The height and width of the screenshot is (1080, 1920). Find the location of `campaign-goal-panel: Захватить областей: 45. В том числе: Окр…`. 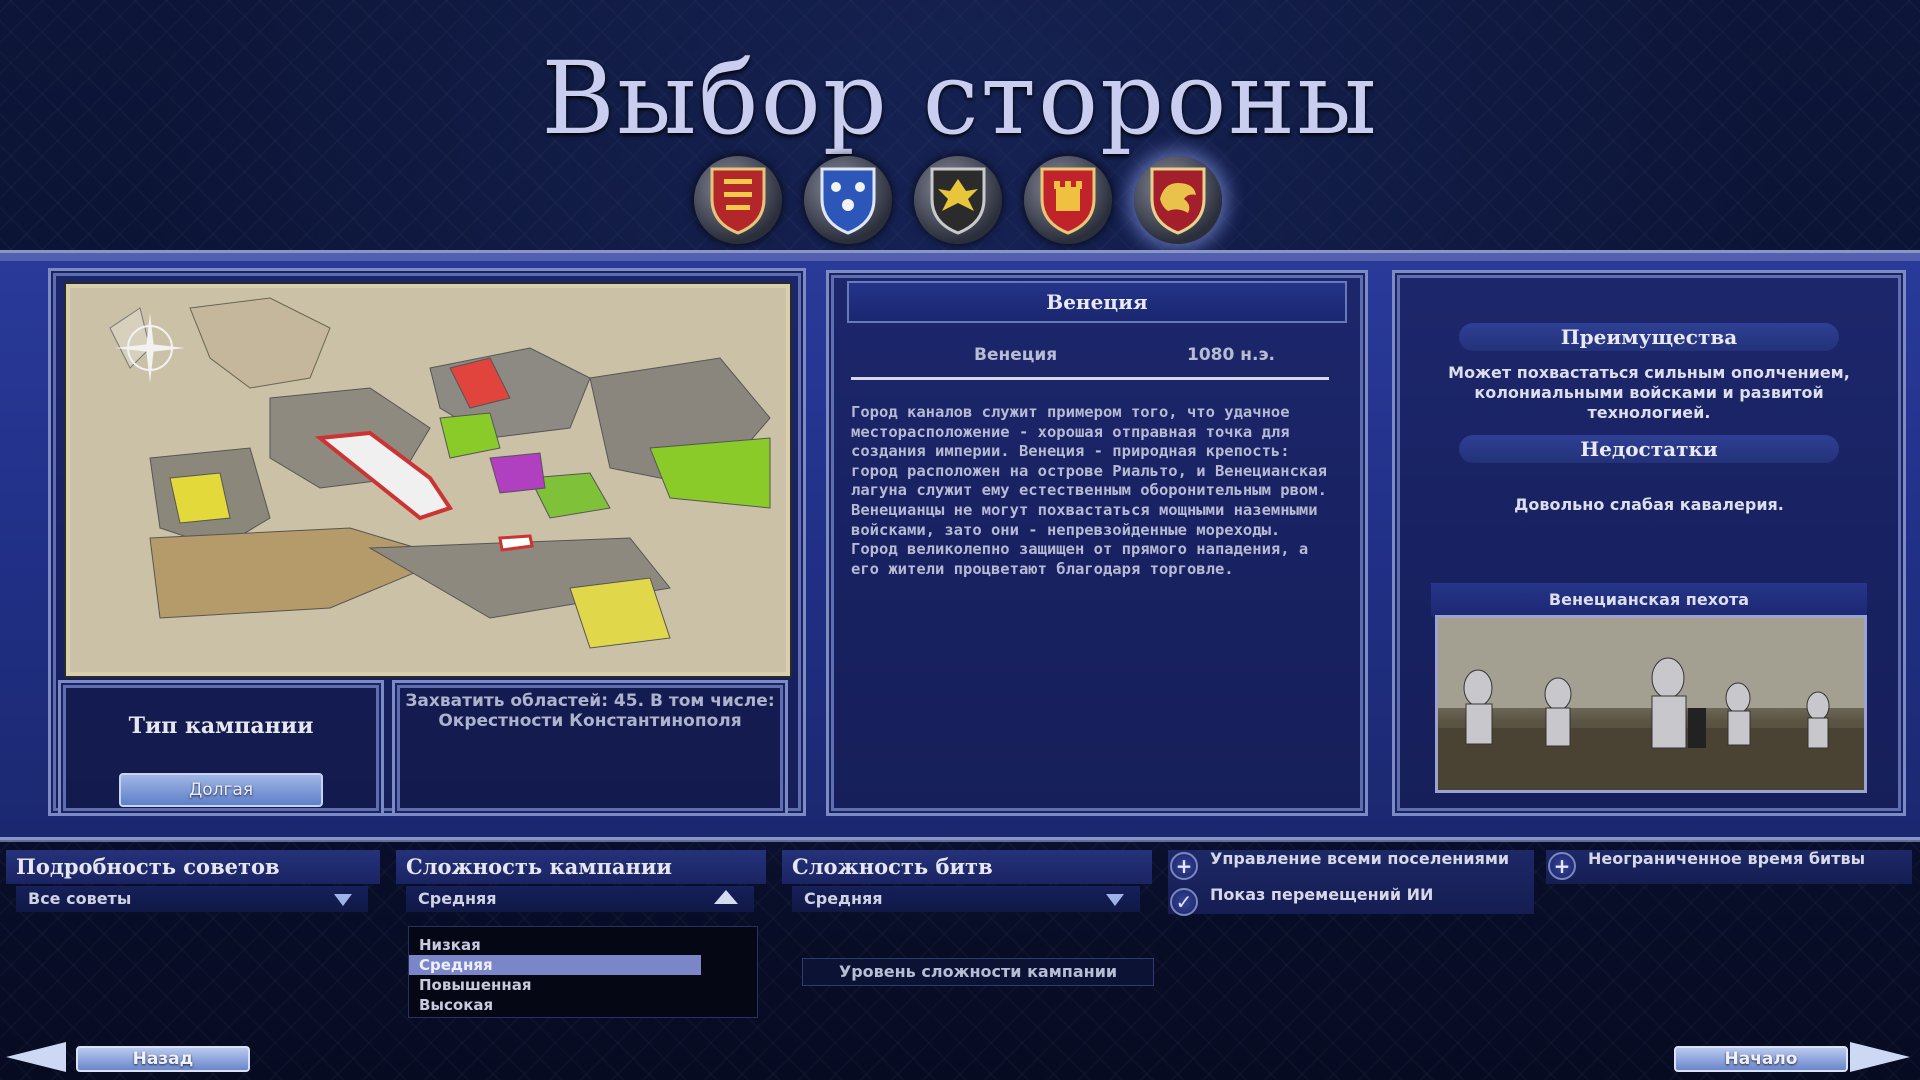

campaign-goal-panel: Захватить областей: 45. В том числе: Окр… is located at coordinates (590, 748).